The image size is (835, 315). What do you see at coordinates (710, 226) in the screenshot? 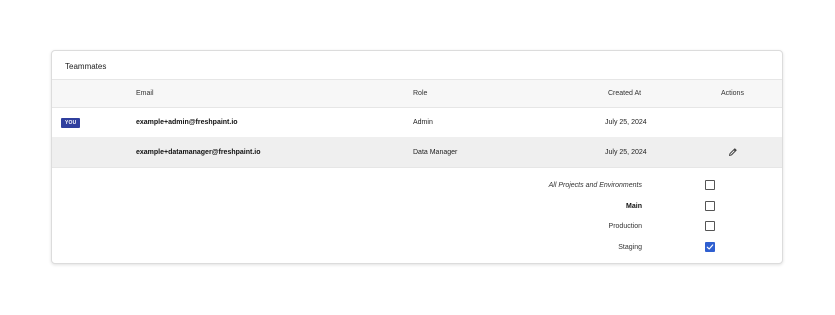
I see `permission-checkbox-production` at bounding box center [710, 226].